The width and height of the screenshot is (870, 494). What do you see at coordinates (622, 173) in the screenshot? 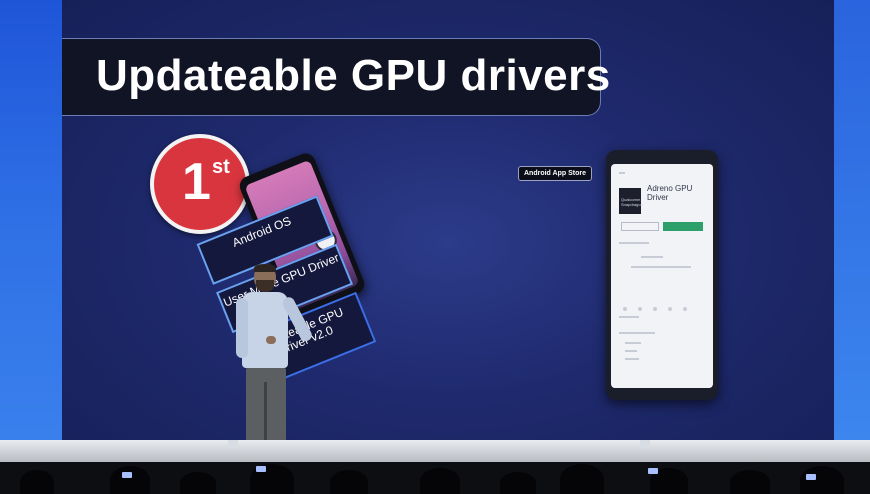
I see `back-arrow-icon` at bounding box center [622, 173].